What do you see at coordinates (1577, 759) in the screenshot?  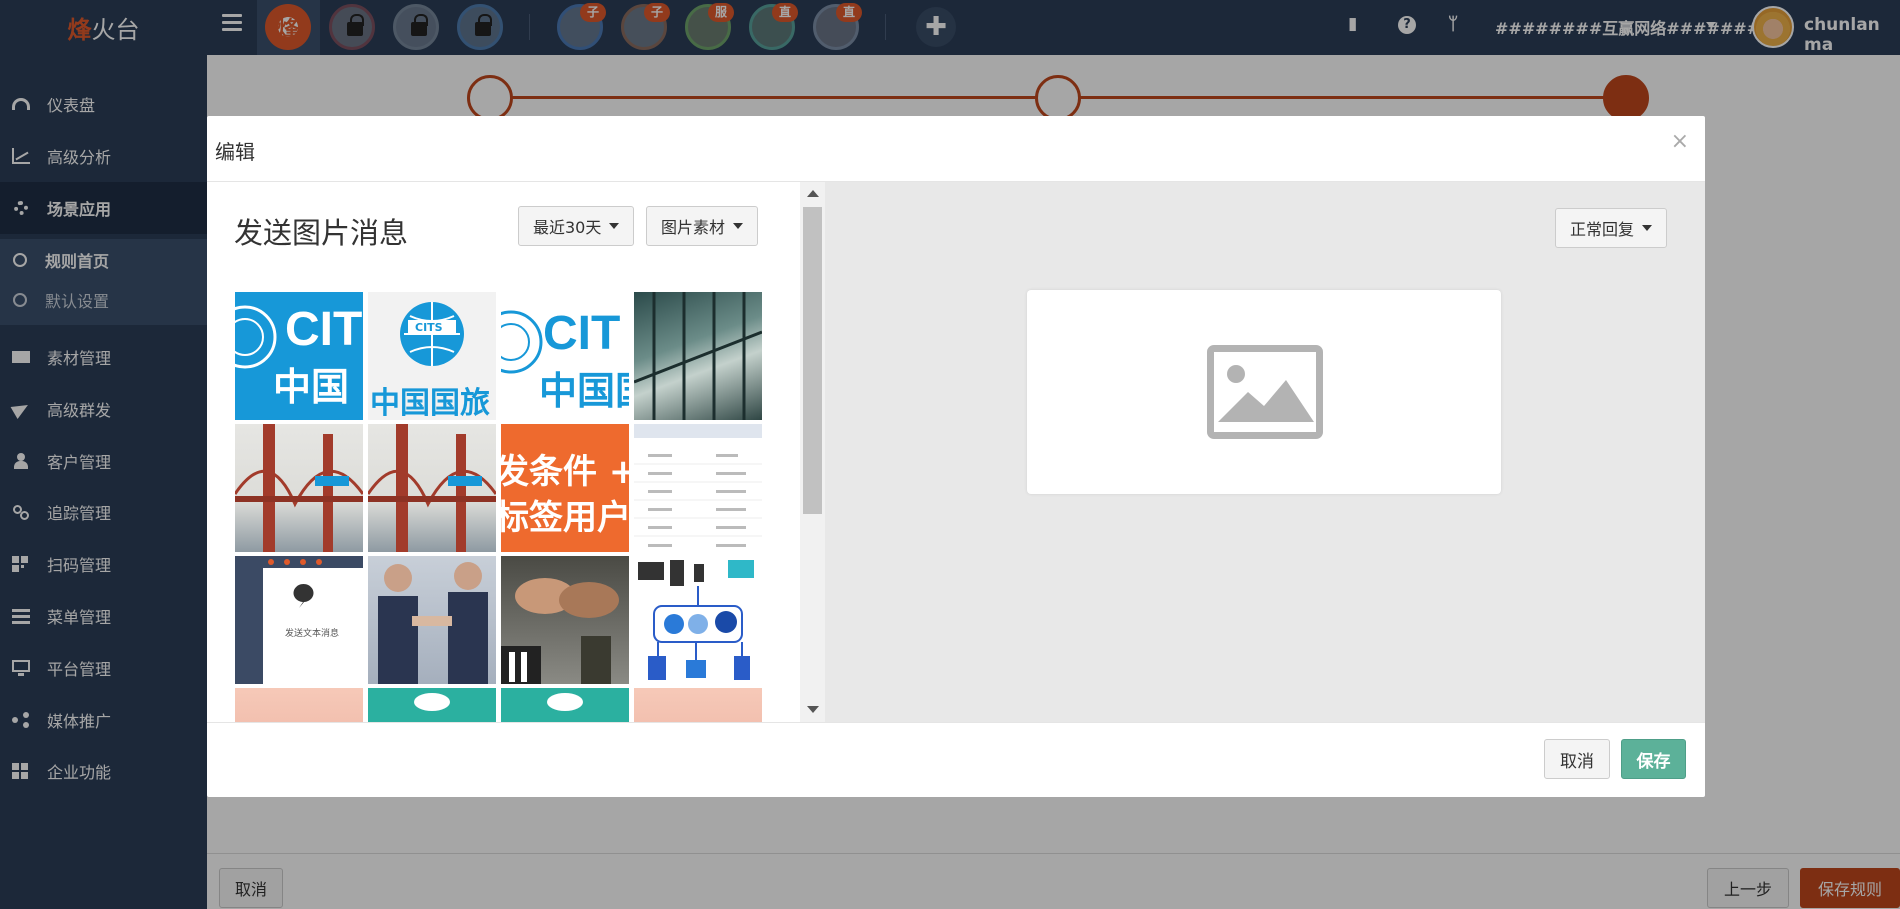 I see `cancel-button: 取消` at bounding box center [1577, 759].